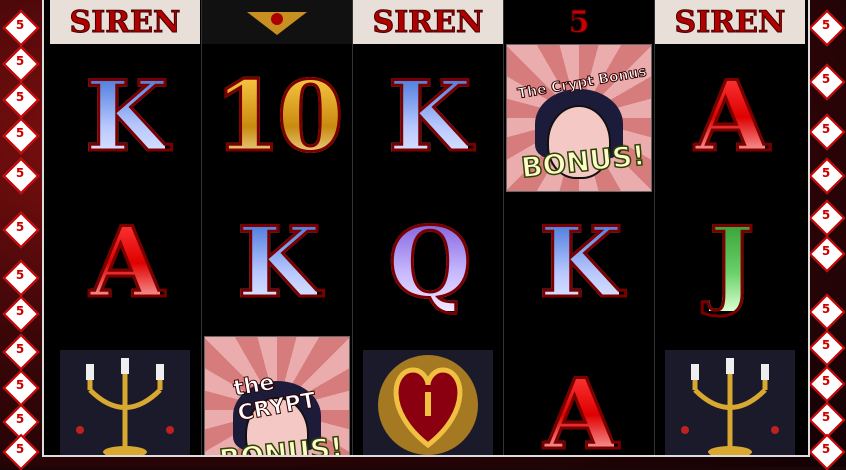 The height and width of the screenshot is (470, 846). I want to click on reel-top-partial: 5, so click(579, 22).